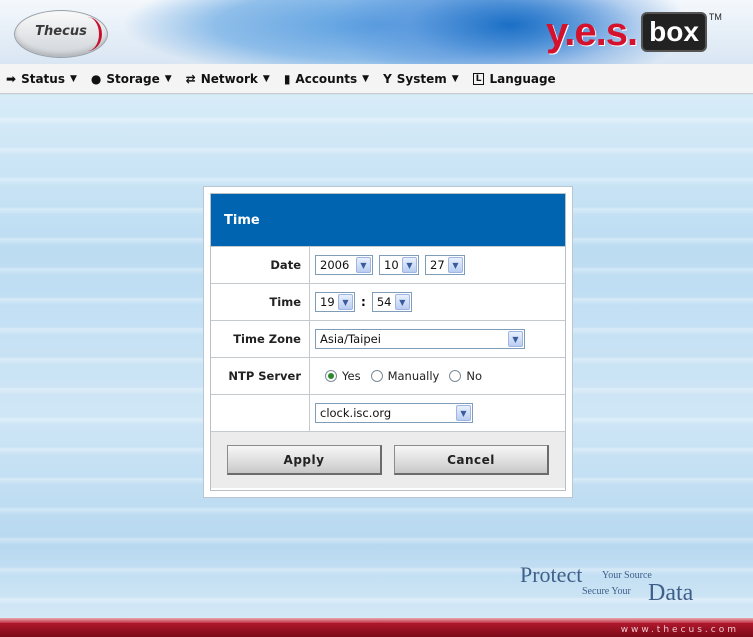 This screenshot has height=637, width=753. Describe the element at coordinates (87, 34) in the screenshot. I see `logo-arc` at that location.